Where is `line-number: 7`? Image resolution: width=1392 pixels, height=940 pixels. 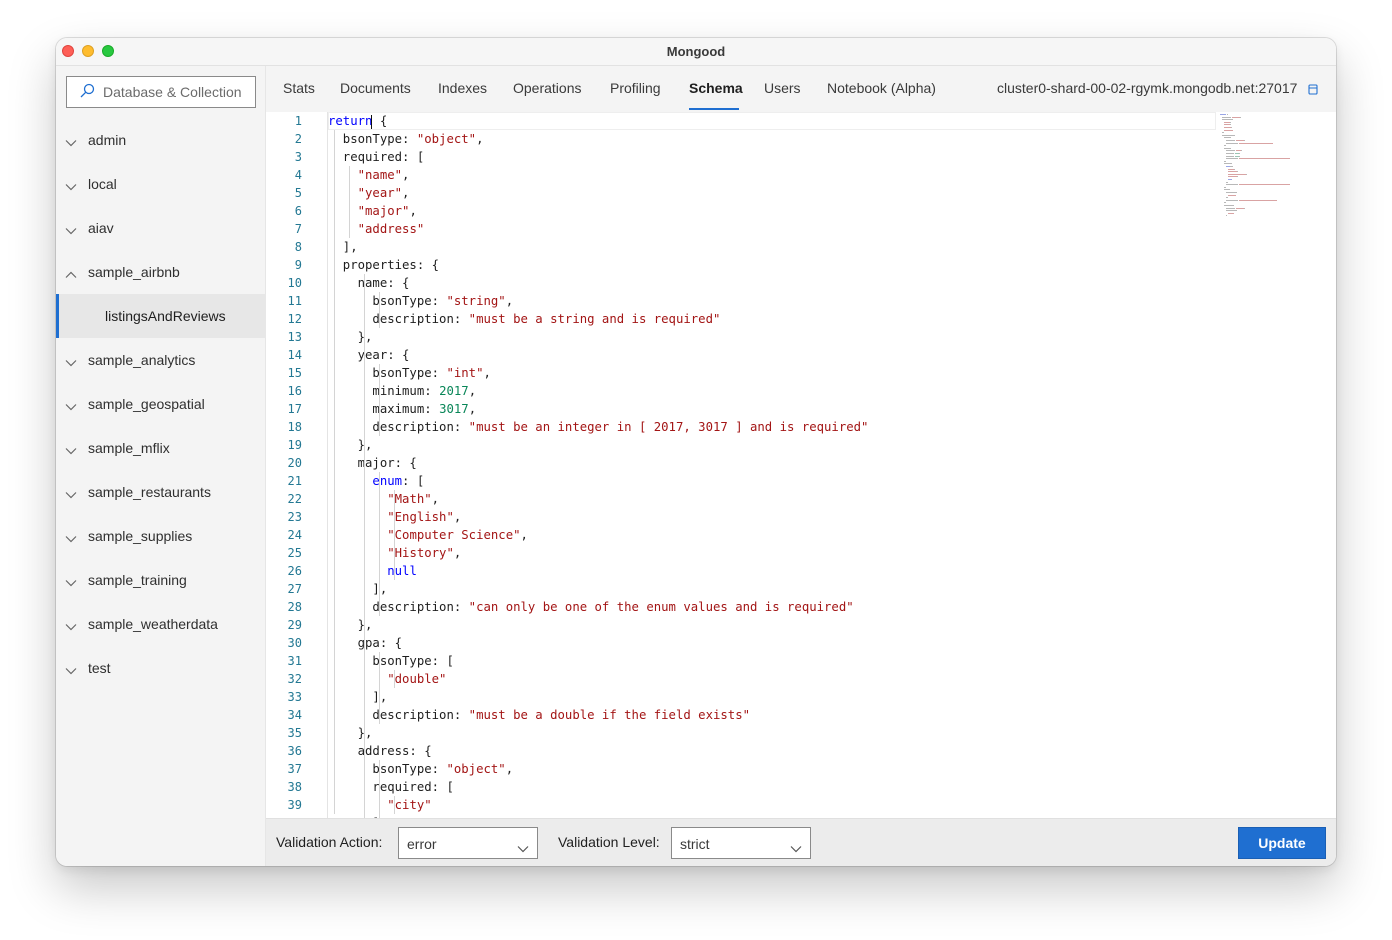
line-number: 7 is located at coordinates (298, 229).